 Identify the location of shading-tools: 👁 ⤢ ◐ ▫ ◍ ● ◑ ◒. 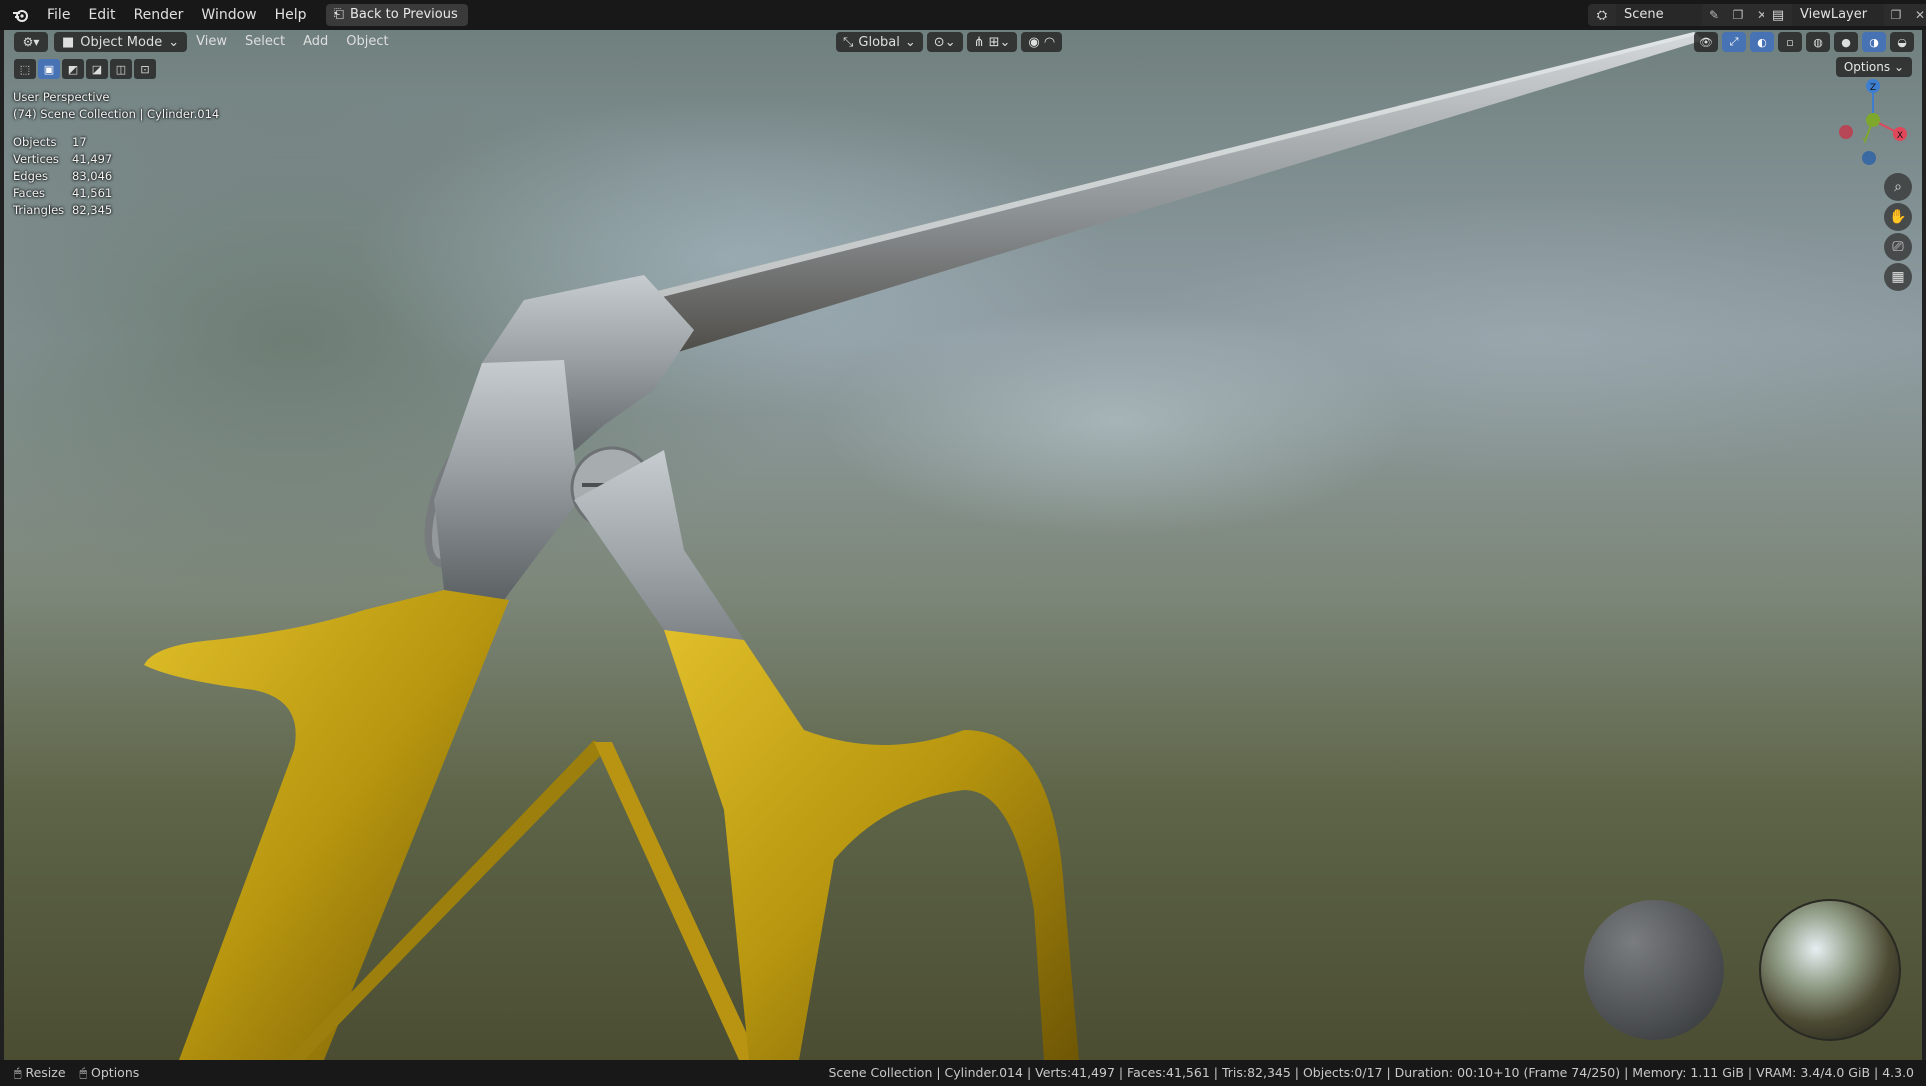
(1804, 42).